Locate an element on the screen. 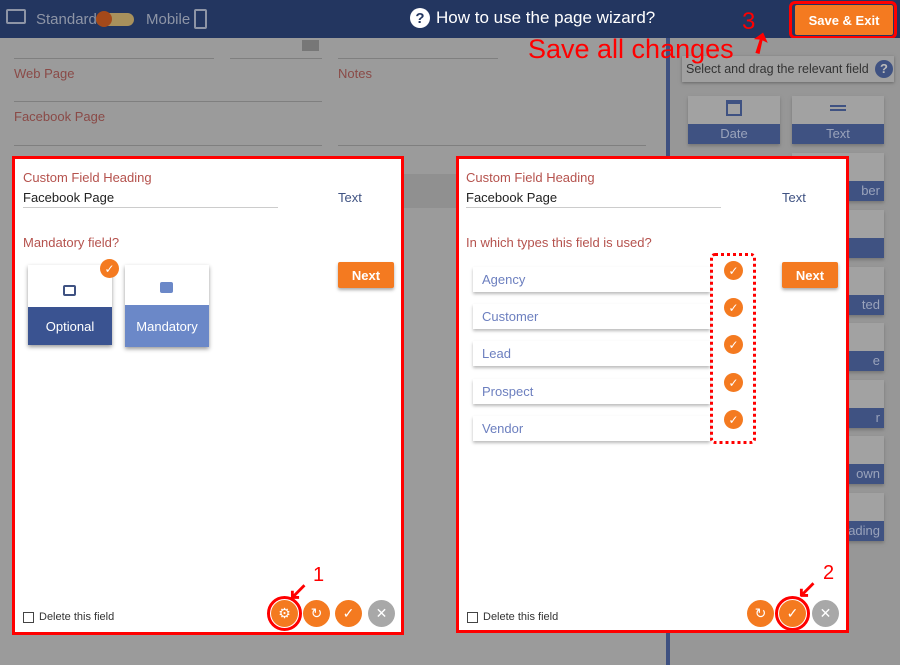 The image size is (900, 665). notes-label: Notes is located at coordinates (355, 73).